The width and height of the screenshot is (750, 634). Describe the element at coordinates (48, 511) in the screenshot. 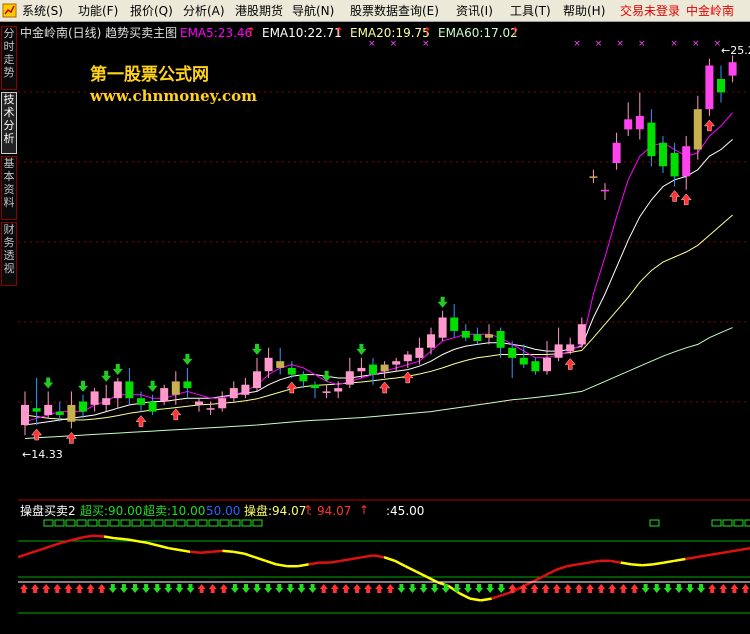

I see `indicator-name: 操盘买卖2` at that location.